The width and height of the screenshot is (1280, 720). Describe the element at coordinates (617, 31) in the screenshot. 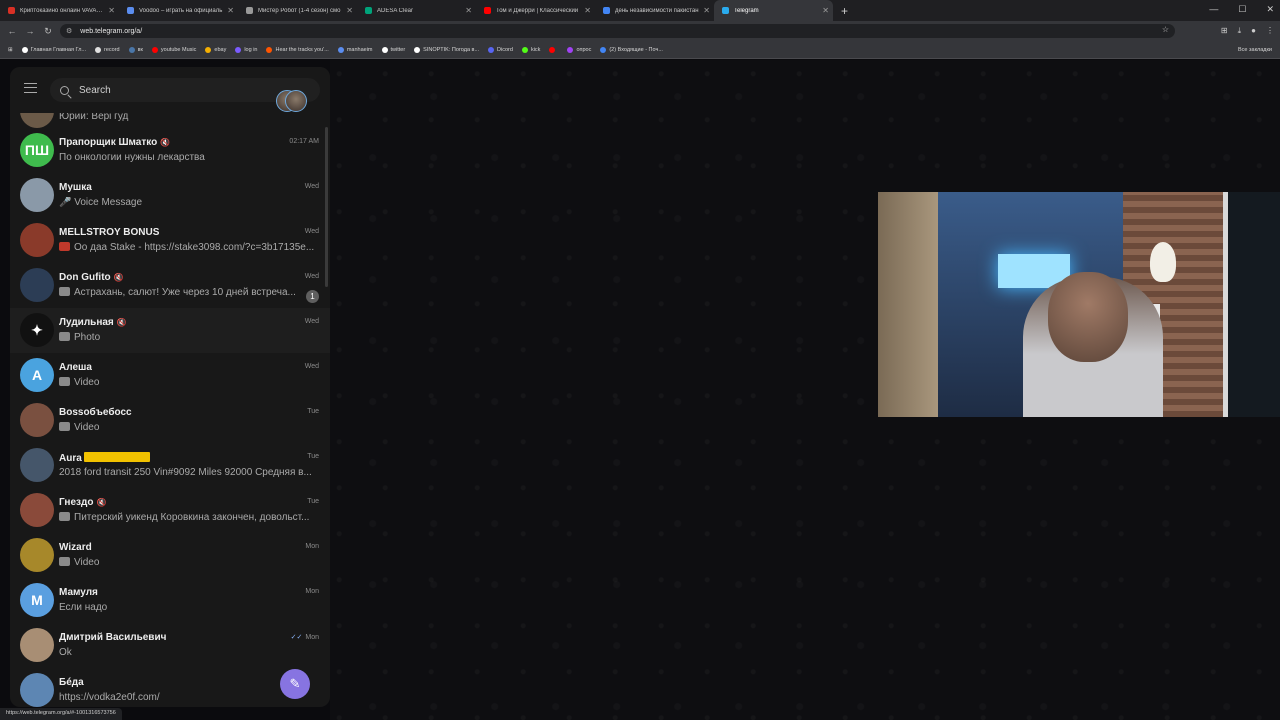

I see `address-bar: ⚙ web.telegram.org/a/ ☆` at that location.